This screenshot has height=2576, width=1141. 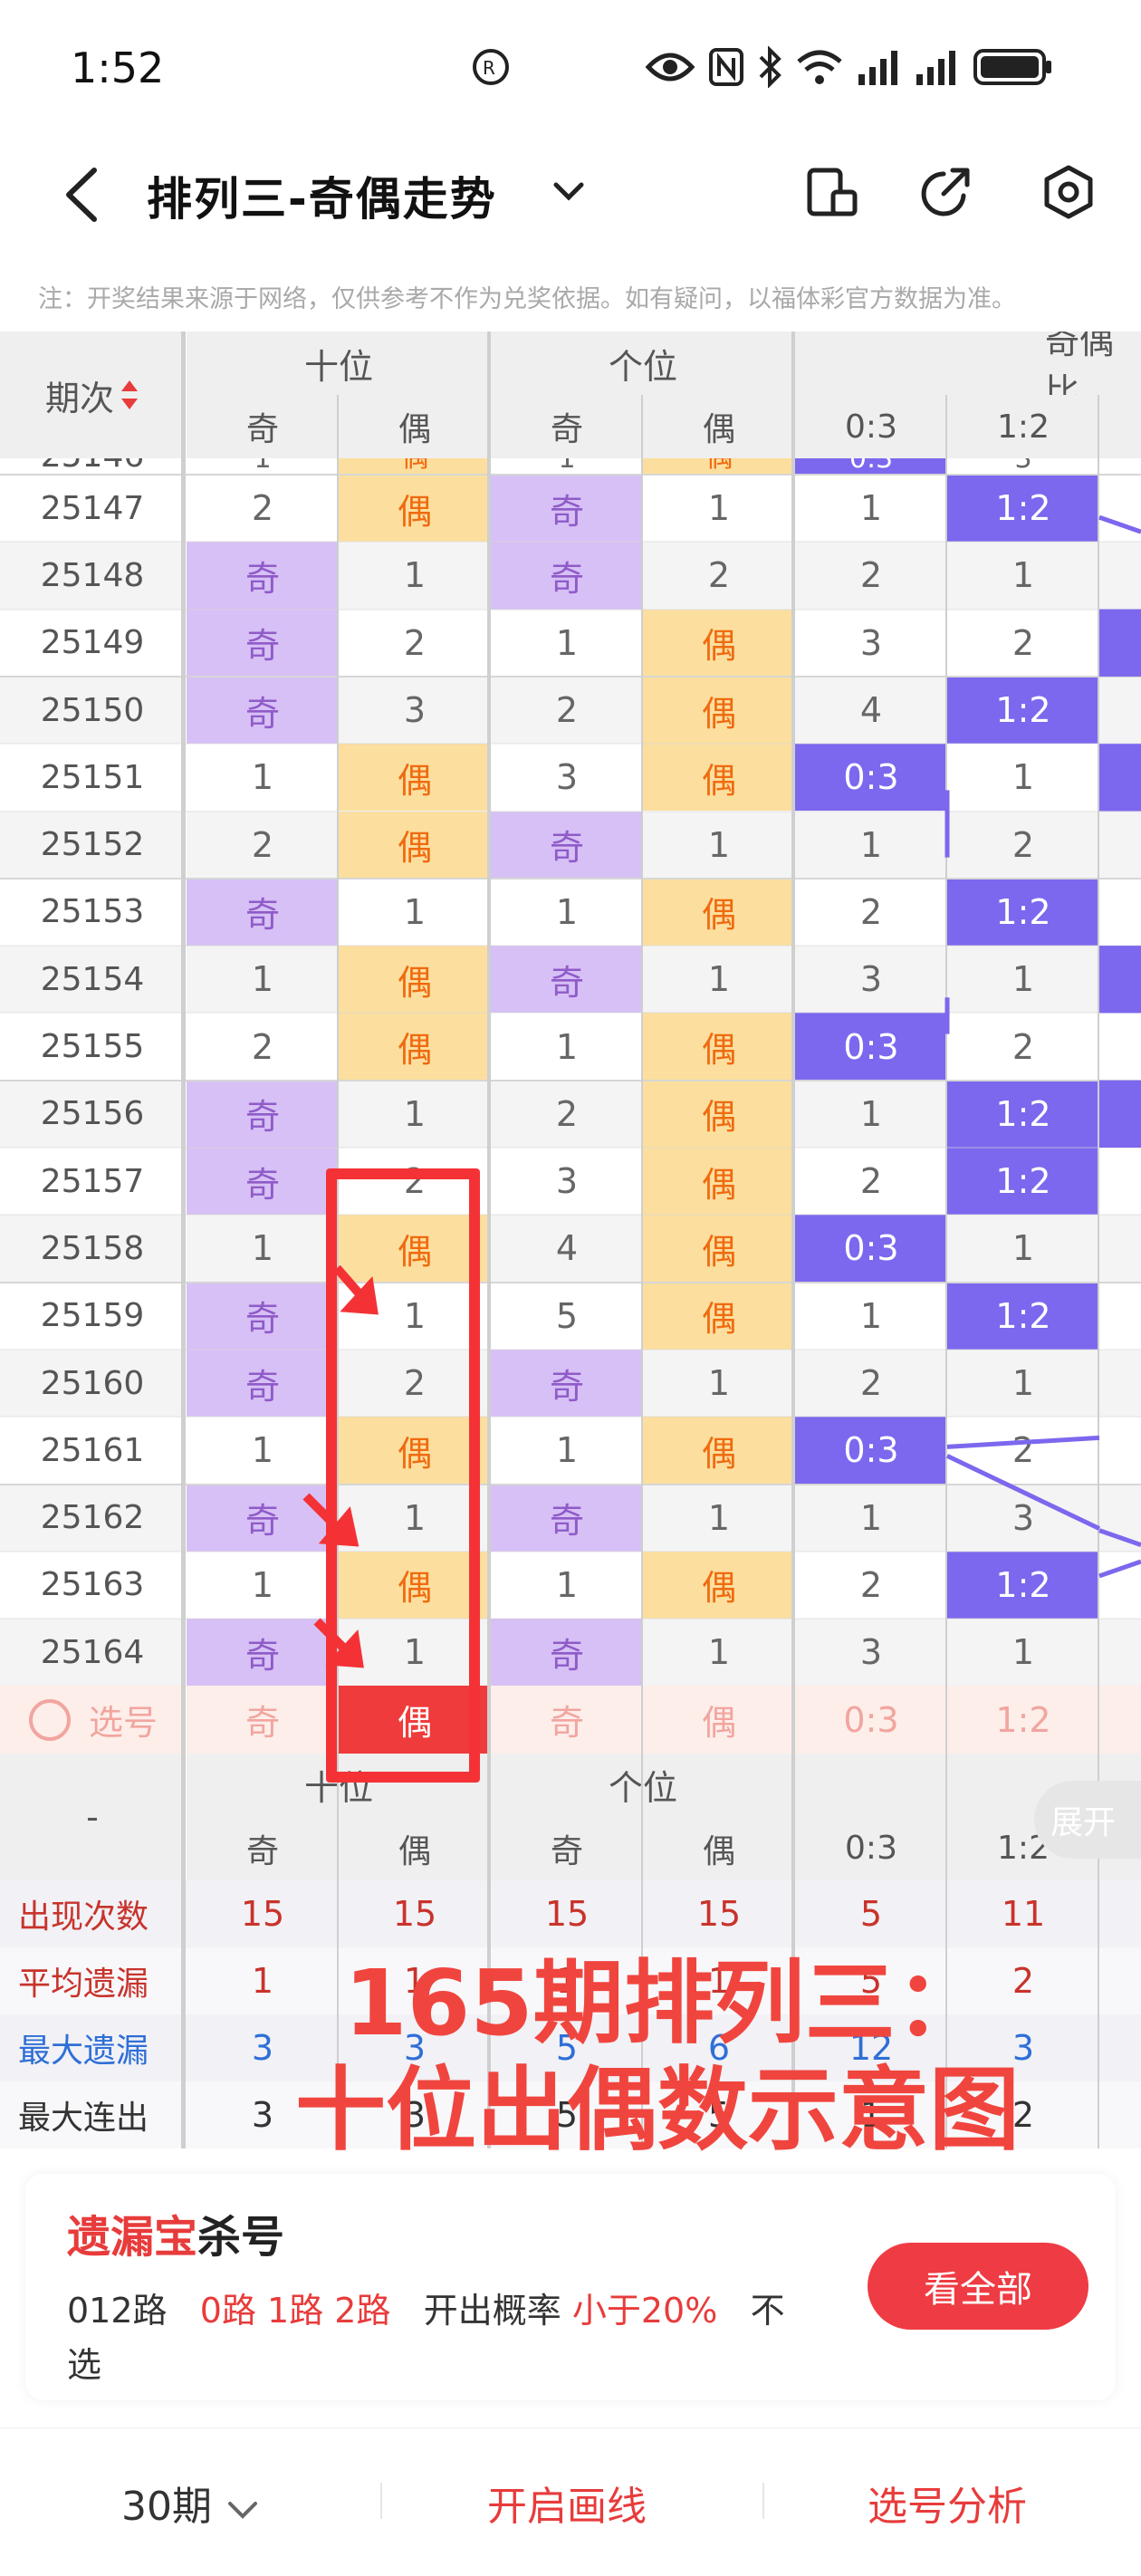 I want to click on card-routes: 0路 1路 2路, so click(x=295, y=2311).